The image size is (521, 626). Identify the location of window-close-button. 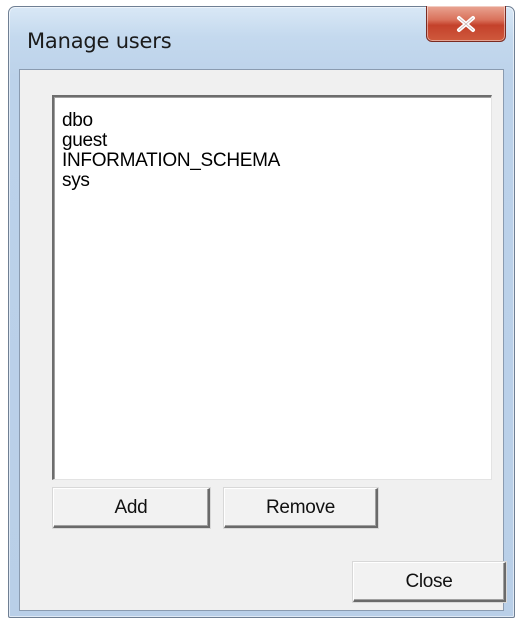
(466, 24).